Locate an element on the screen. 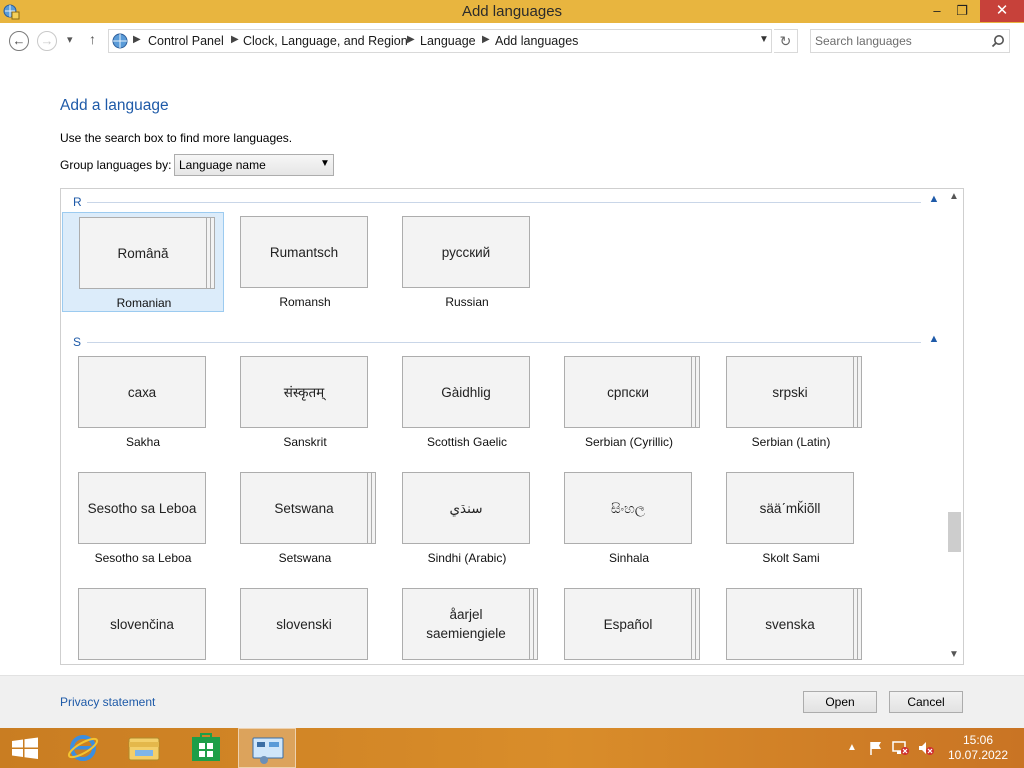 Image resolution: width=1024 pixels, height=768 pixels. taskbar: ▲ 15:06 10.07.2022 is located at coordinates (512, 748).